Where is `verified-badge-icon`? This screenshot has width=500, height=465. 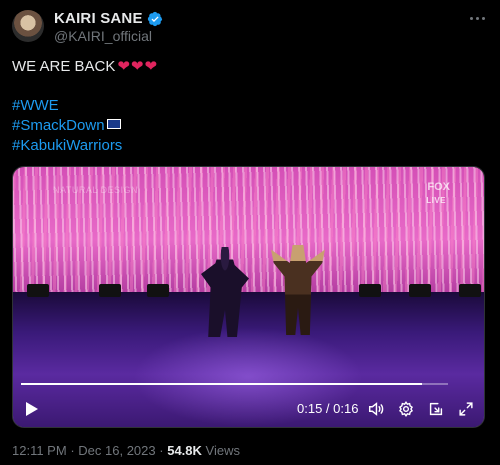 verified-badge-icon is located at coordinates (154, 18).